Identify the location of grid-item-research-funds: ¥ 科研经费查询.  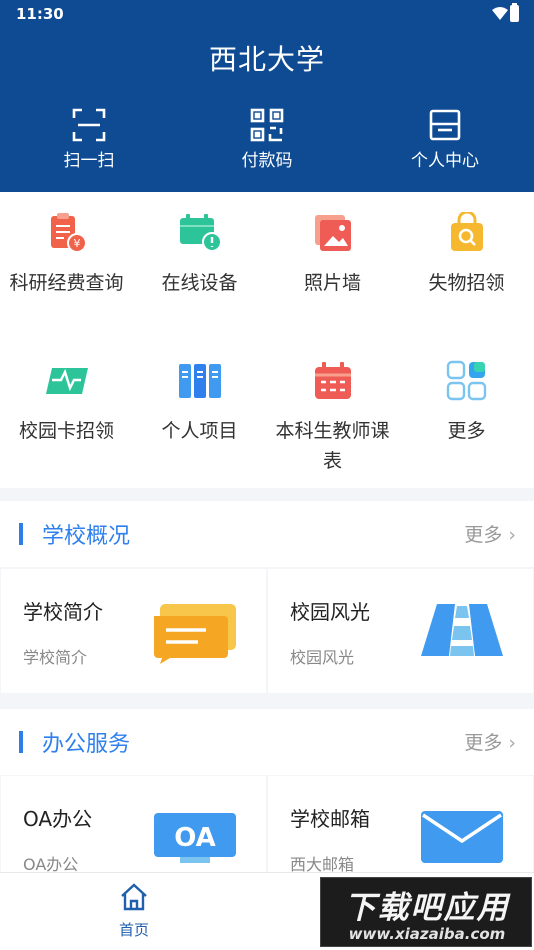
(66, 255).